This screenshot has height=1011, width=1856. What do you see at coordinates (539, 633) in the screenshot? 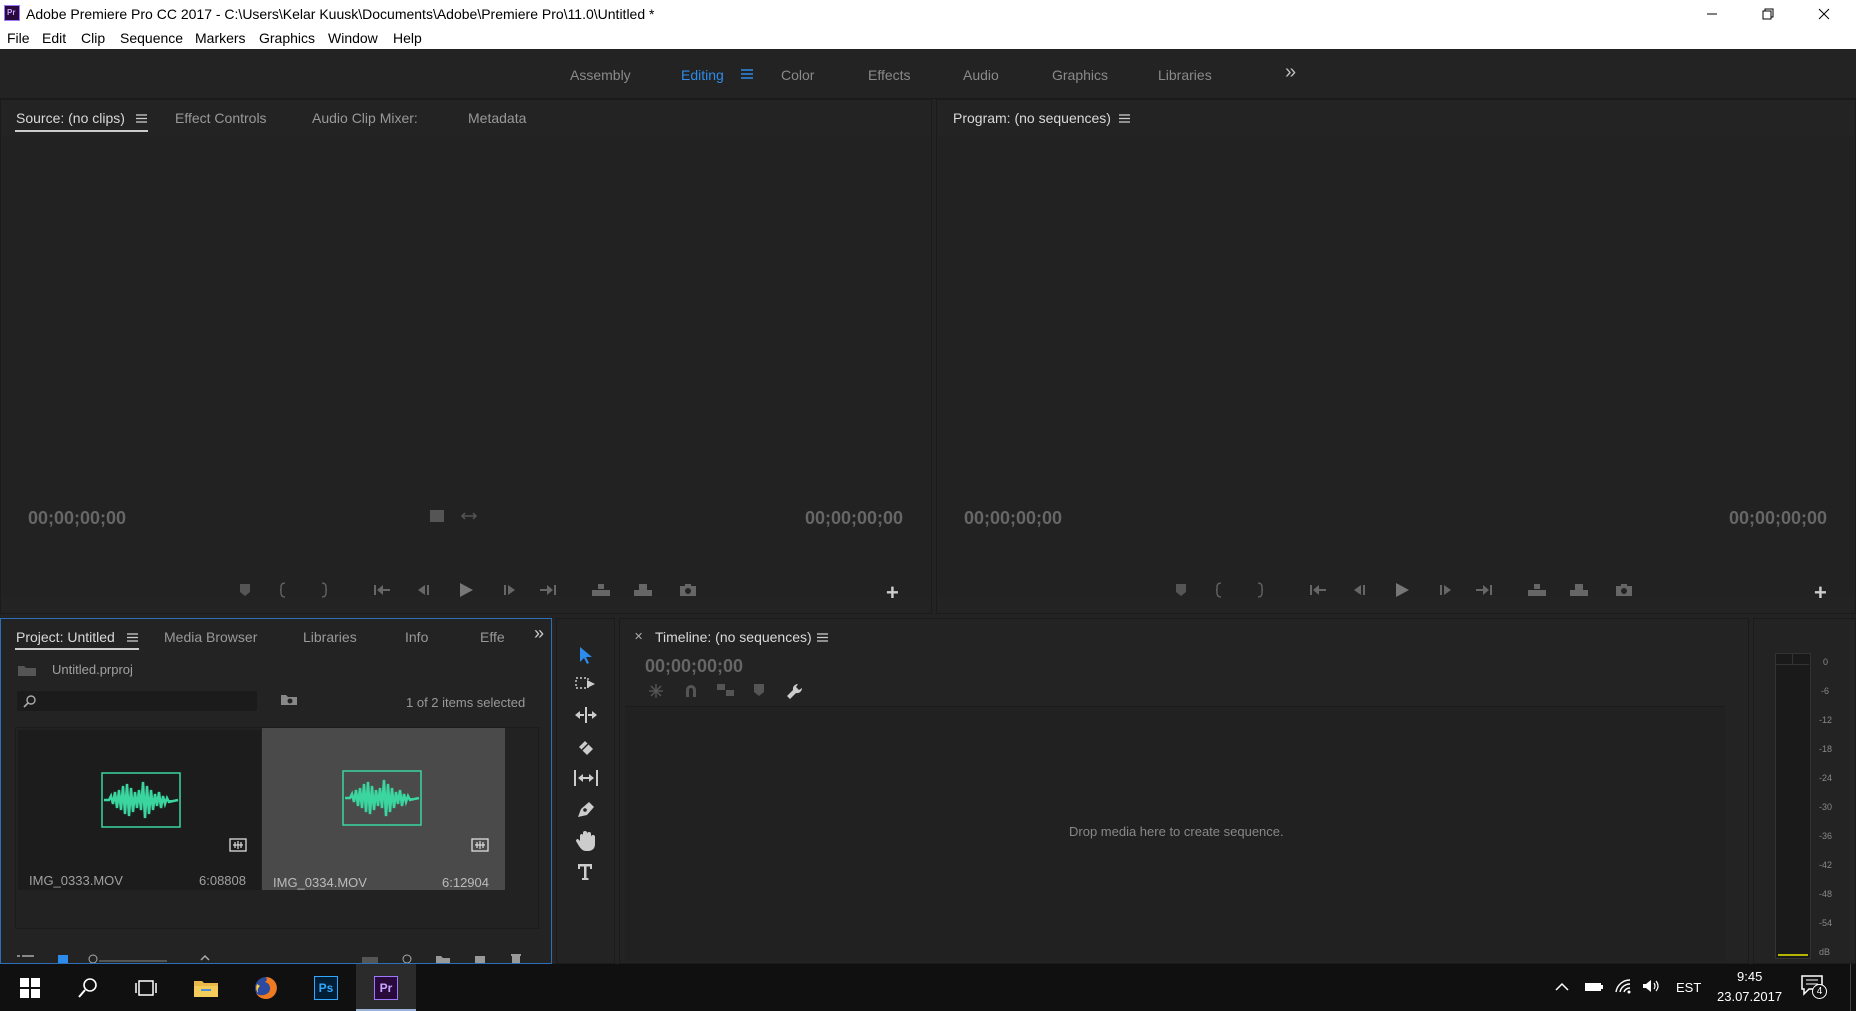
I see `project-tabs-overflow-button: »` at bounding box center [539, 633].